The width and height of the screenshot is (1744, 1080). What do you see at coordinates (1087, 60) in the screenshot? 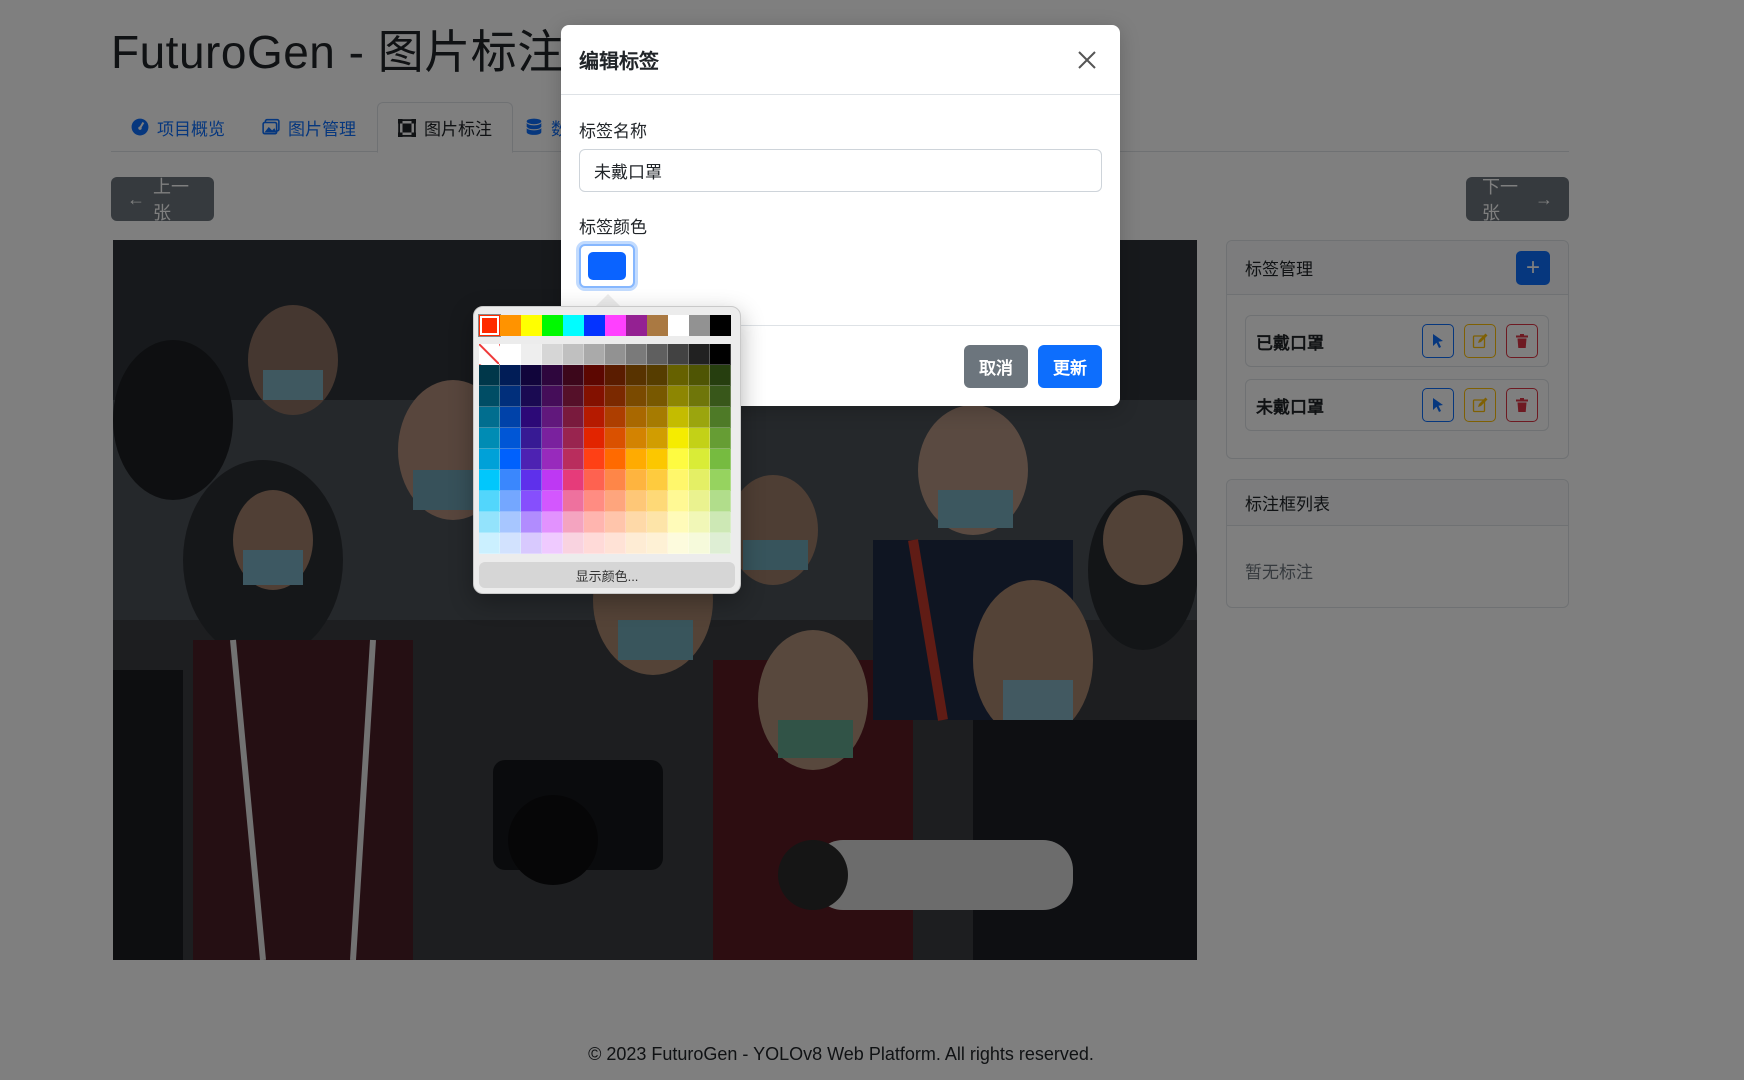
I see `close-button` at bounding box center [1087, 60].